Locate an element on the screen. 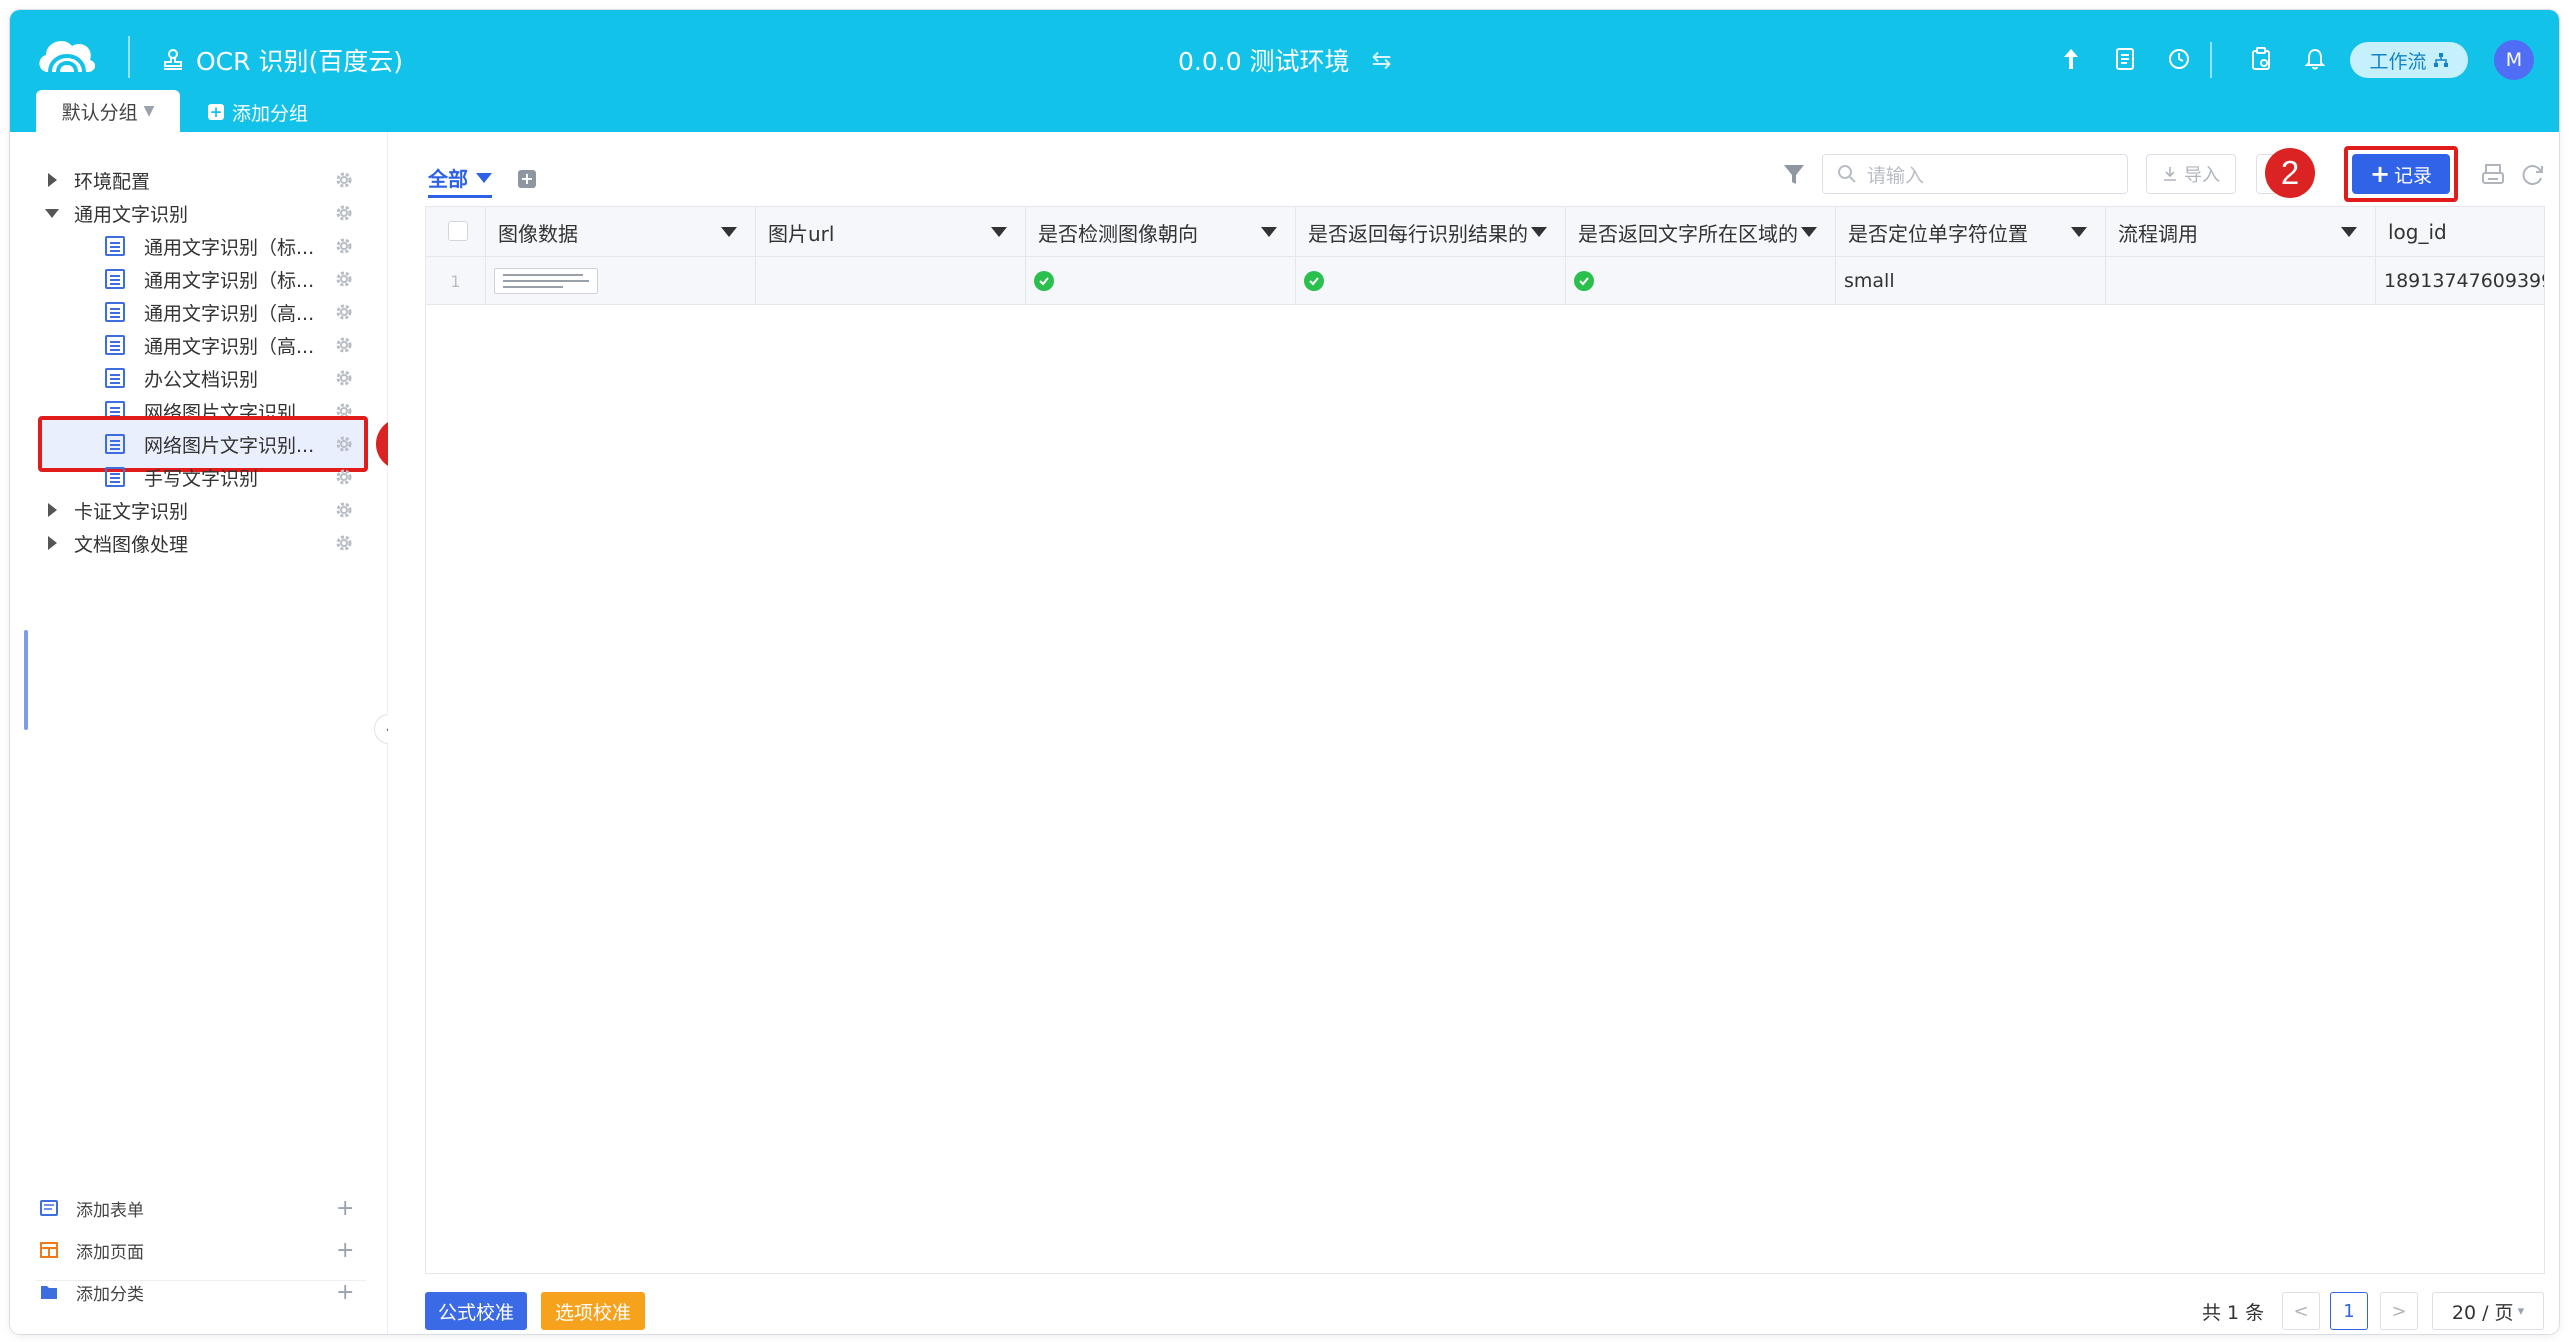  cloud-logo-icon is located at coordinates (67, 53).